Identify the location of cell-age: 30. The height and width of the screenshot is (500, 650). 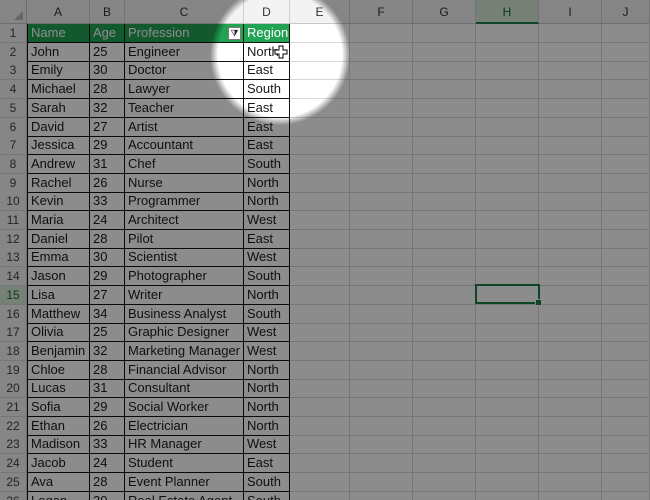
(107, 71).